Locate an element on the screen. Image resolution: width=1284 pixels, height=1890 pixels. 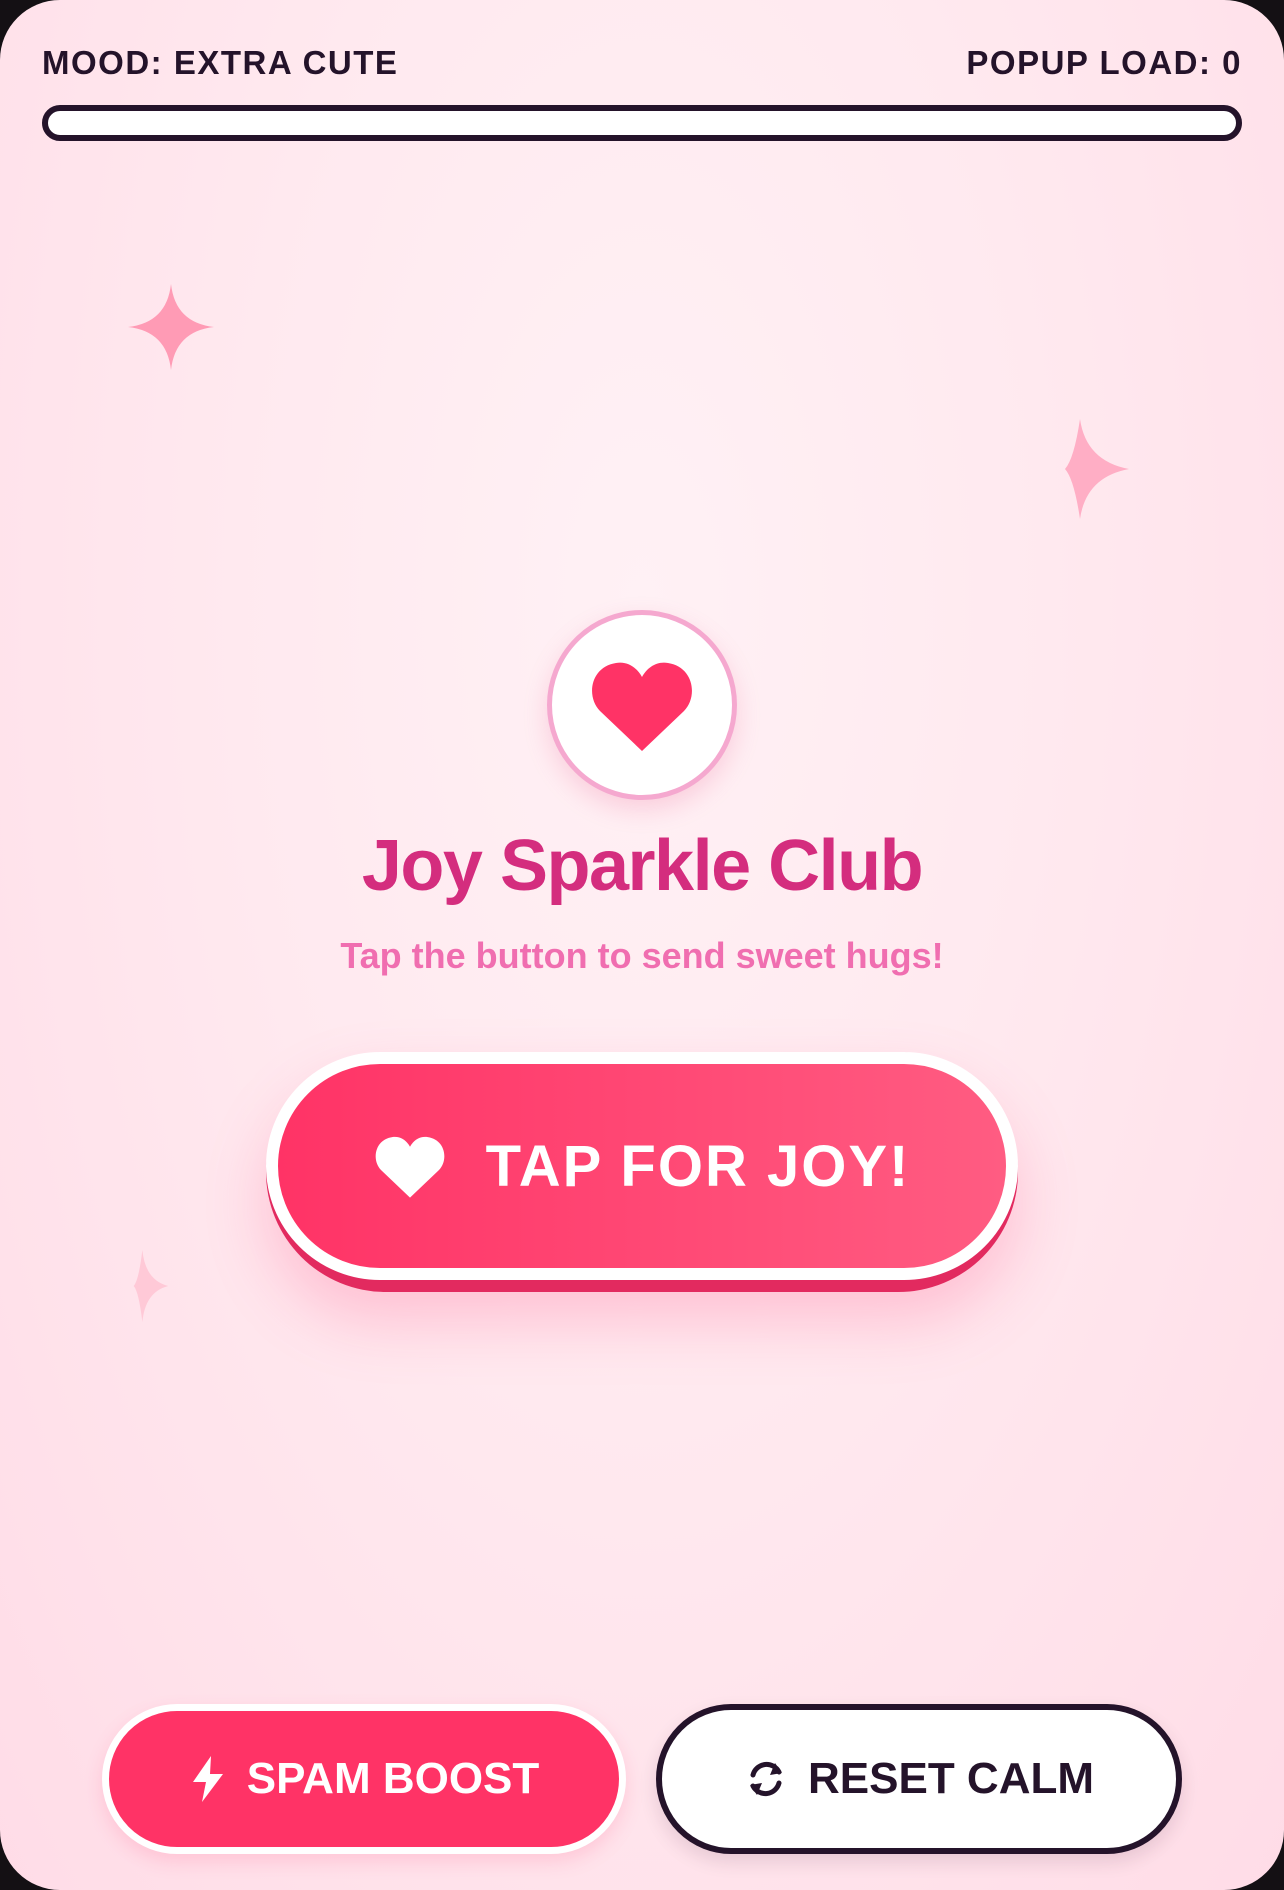
status-bar: MOOD: EXTRA CUTE POPUP LOAD: 0 is located at coordinates (642, 63).